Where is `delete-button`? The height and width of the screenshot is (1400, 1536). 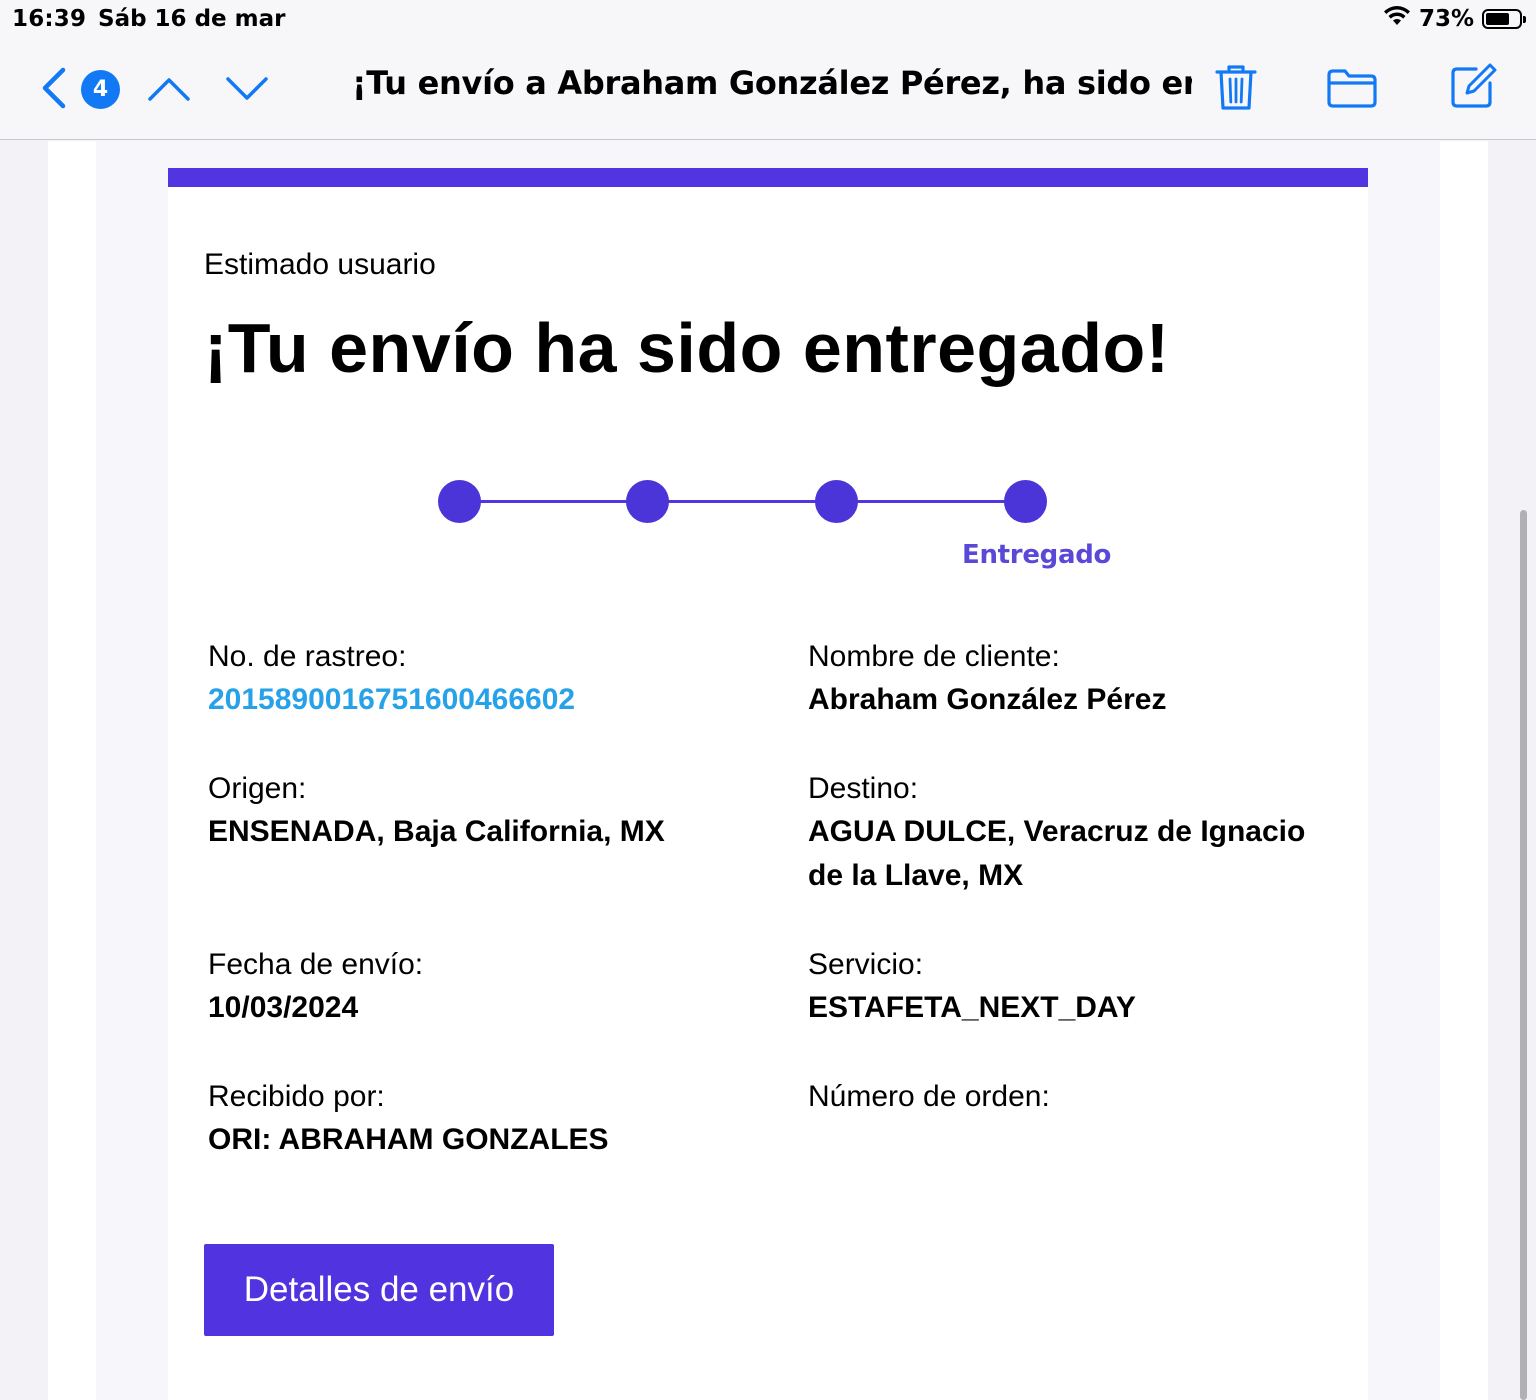
delete-button is located at coordinates (1236, 89).